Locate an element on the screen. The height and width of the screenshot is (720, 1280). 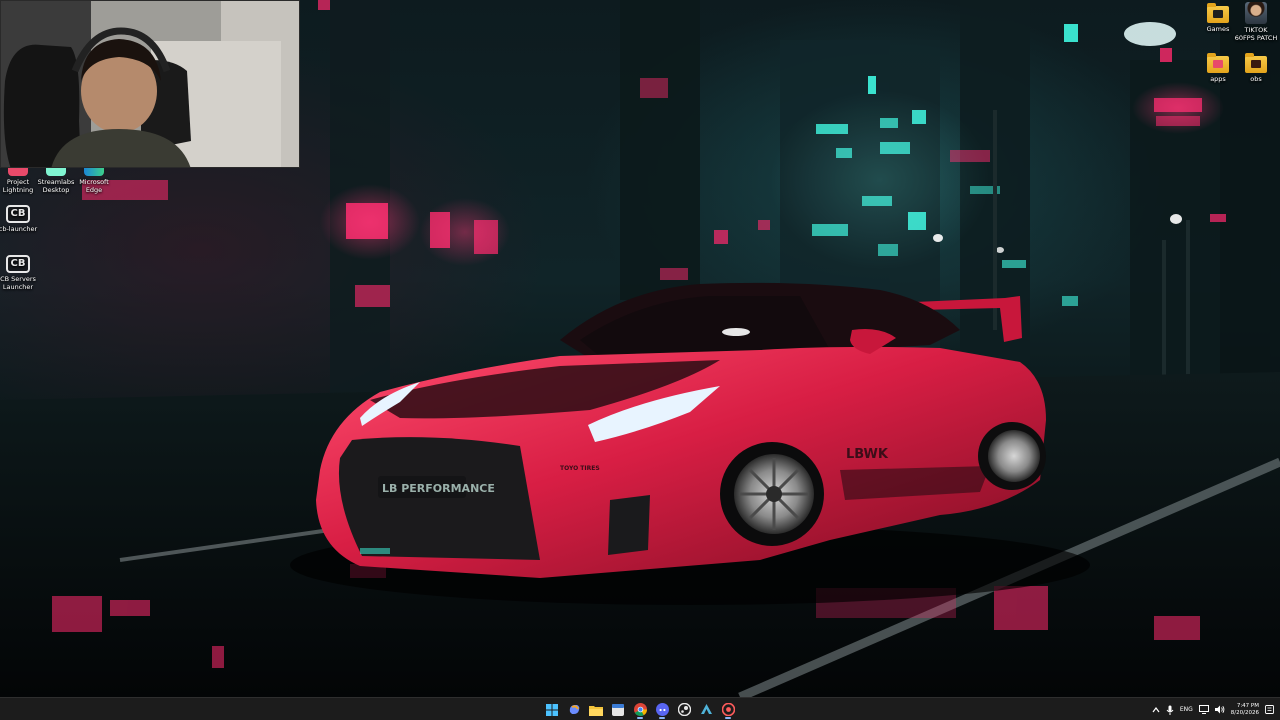
file-explorer-icon is located at coordinates (596, 710).